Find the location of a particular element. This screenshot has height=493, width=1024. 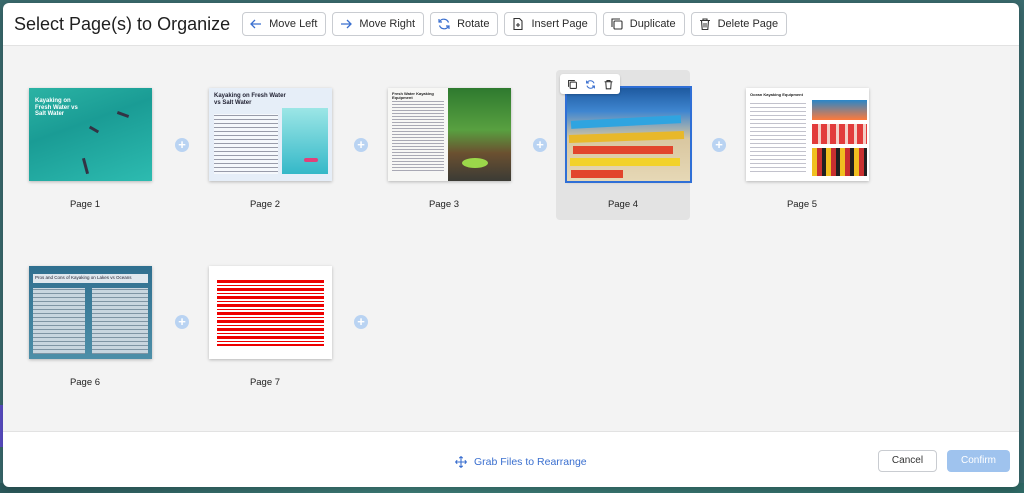

grab-files-button: Grab Files to Rearrange is located at coordinates (521, 462).